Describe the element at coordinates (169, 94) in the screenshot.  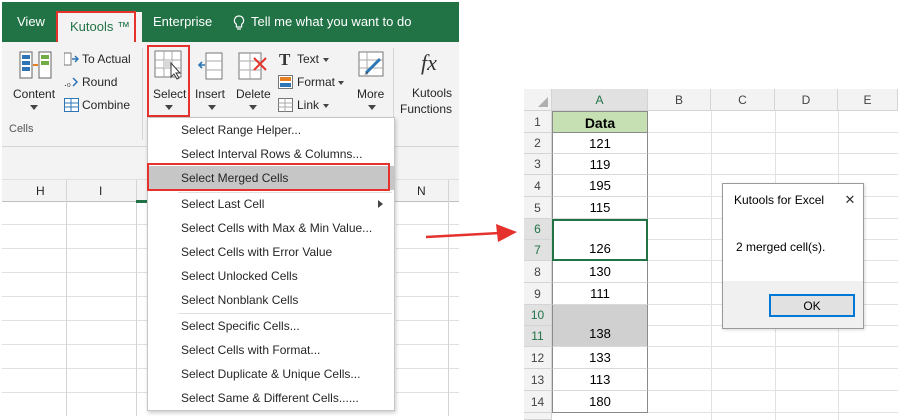
I see `select-button: Select` at that location.